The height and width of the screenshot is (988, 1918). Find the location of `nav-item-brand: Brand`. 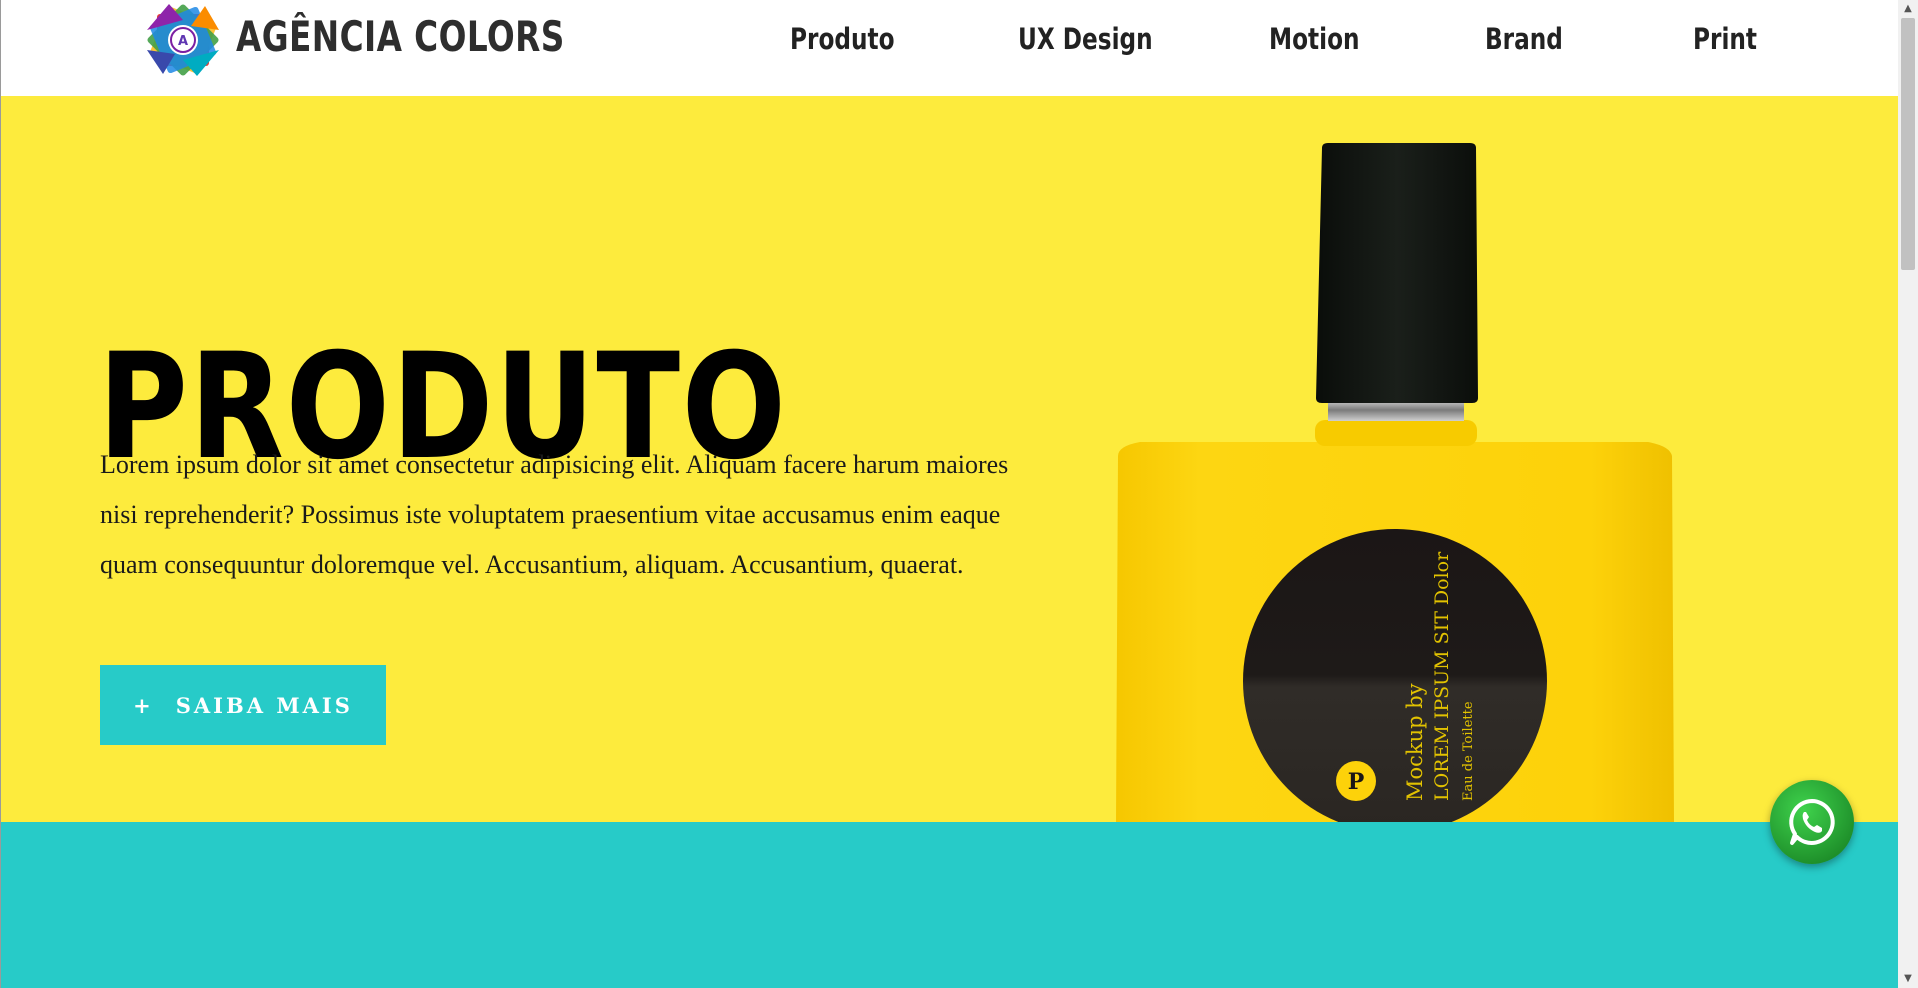

nav-item-brand: Brand is located at coordinates (1524, 39).